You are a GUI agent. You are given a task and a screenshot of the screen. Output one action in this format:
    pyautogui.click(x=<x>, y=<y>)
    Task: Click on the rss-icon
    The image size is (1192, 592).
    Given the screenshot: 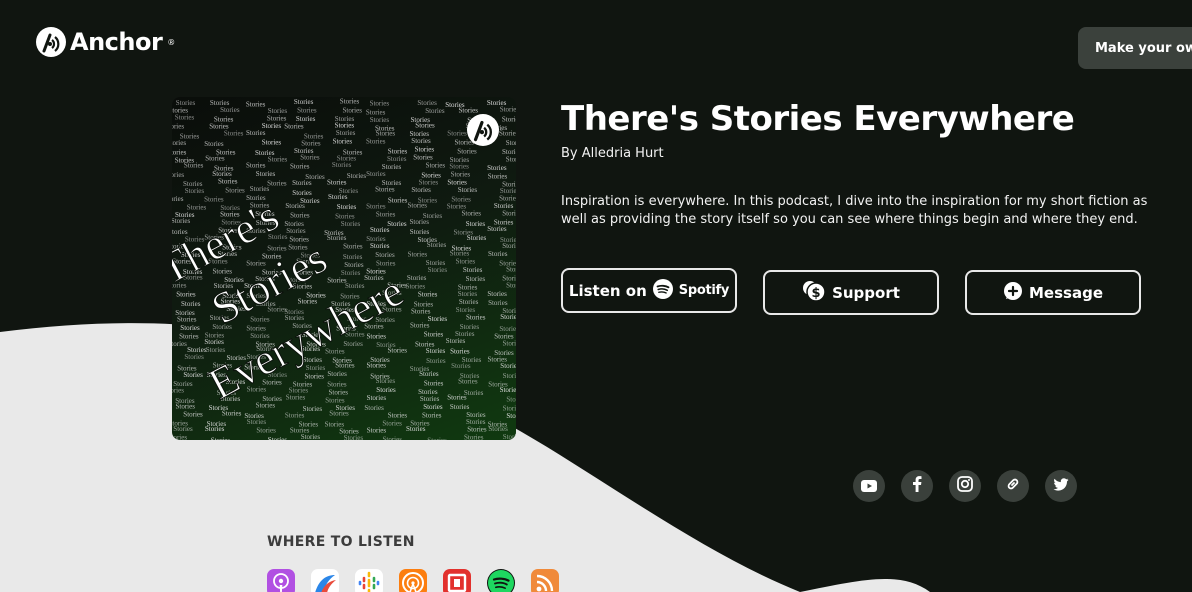 What is the action you would take?
    pyautogui.click(x=545, y=583)
    